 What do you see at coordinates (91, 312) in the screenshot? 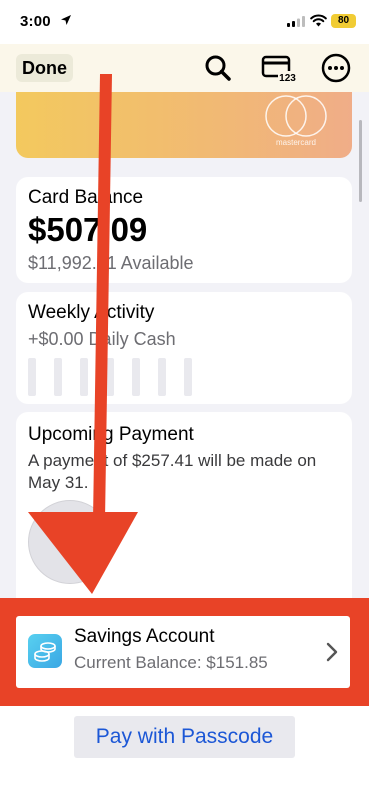
I see `weekly-activity-title: Weekly Activity` at bounding box center [91, 312].